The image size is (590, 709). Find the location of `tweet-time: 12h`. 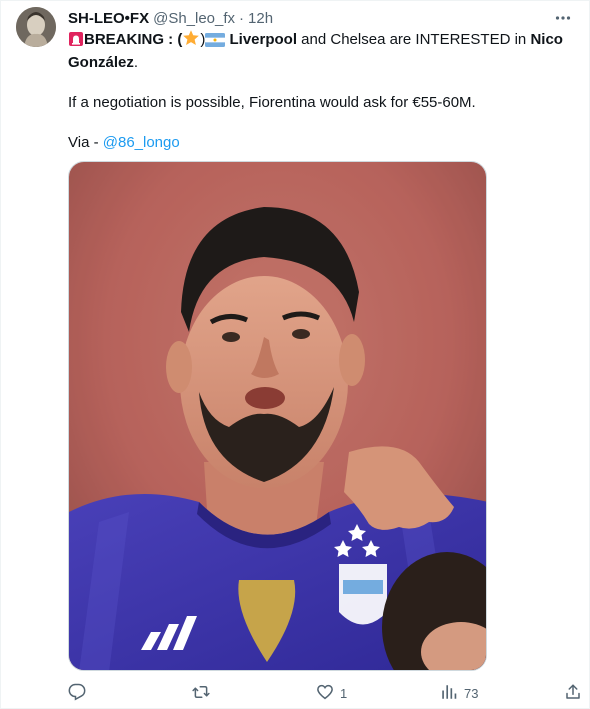

tweet-time: 12h is located at coordinates (260, 18).